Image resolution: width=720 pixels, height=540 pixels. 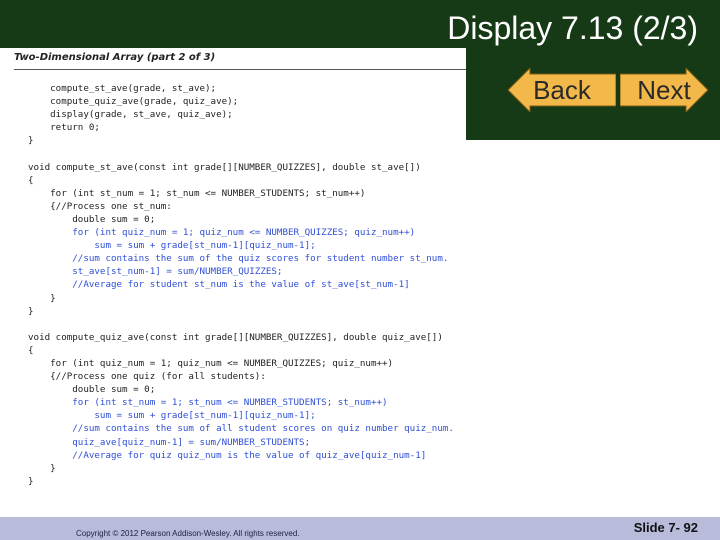 I want to click on display-heading: Two-Dimensional Array (part 2 of 3), so click(x=115, y=57).